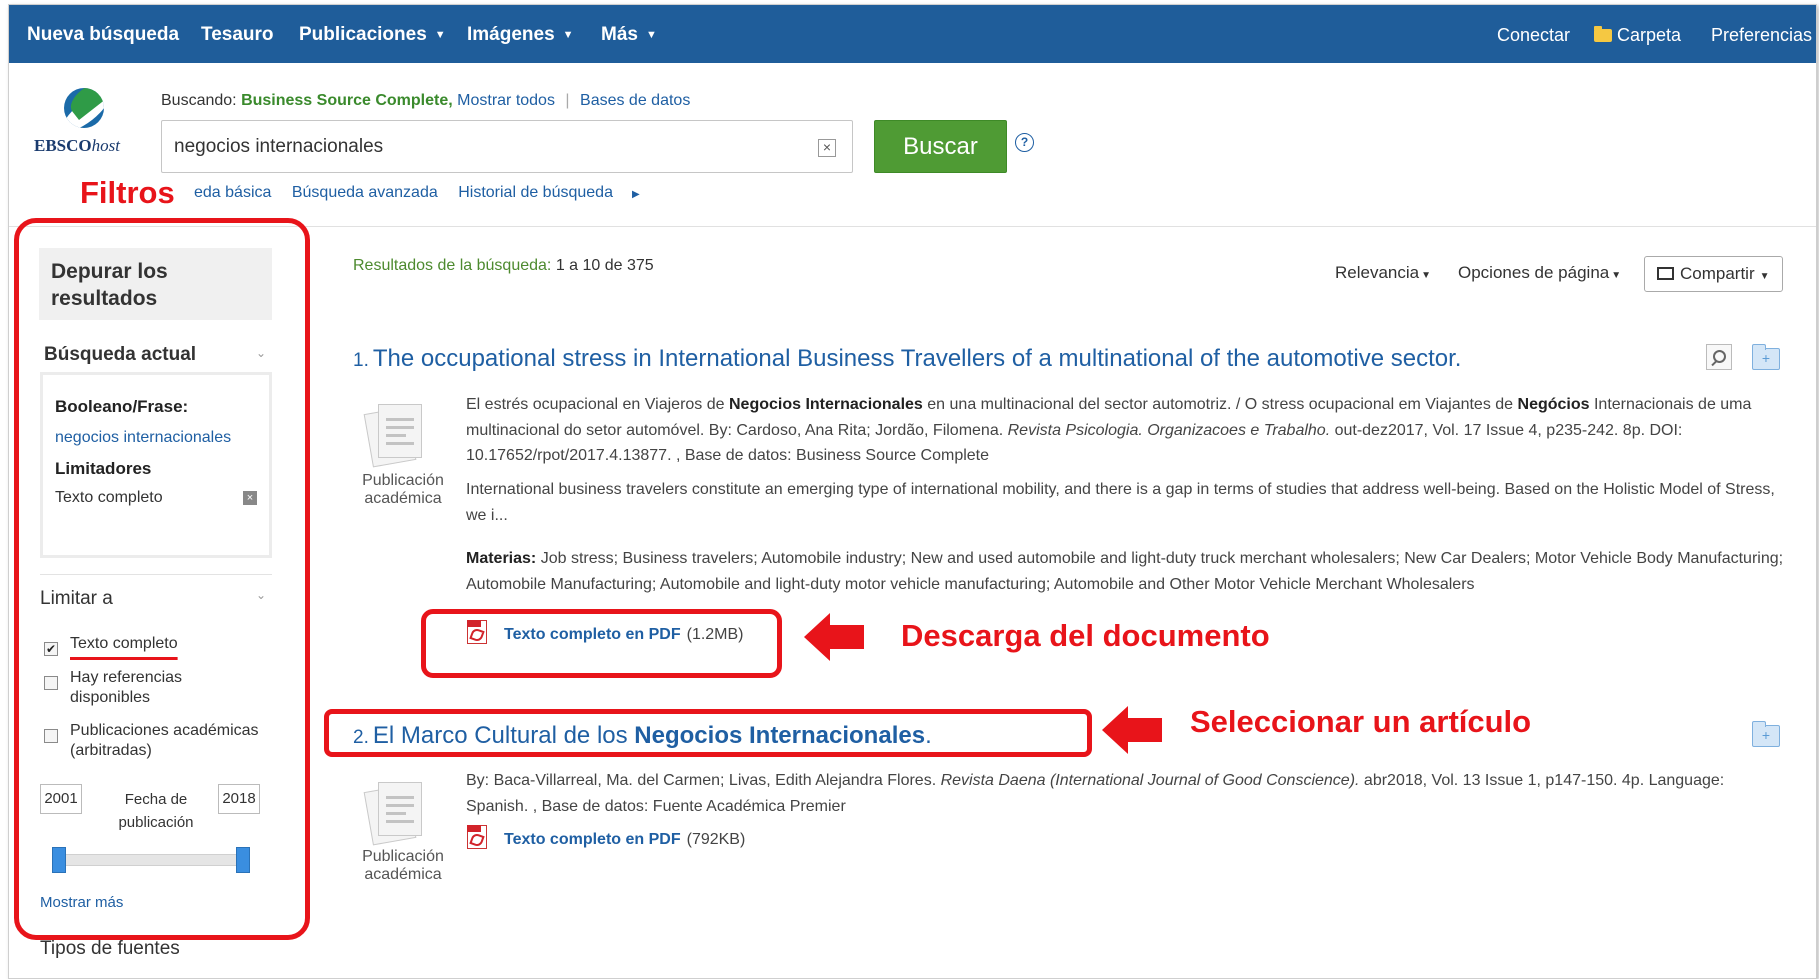  Describe the element at coordinates (1603, 34) in the screenshot. I see `folder-icon` at that location.